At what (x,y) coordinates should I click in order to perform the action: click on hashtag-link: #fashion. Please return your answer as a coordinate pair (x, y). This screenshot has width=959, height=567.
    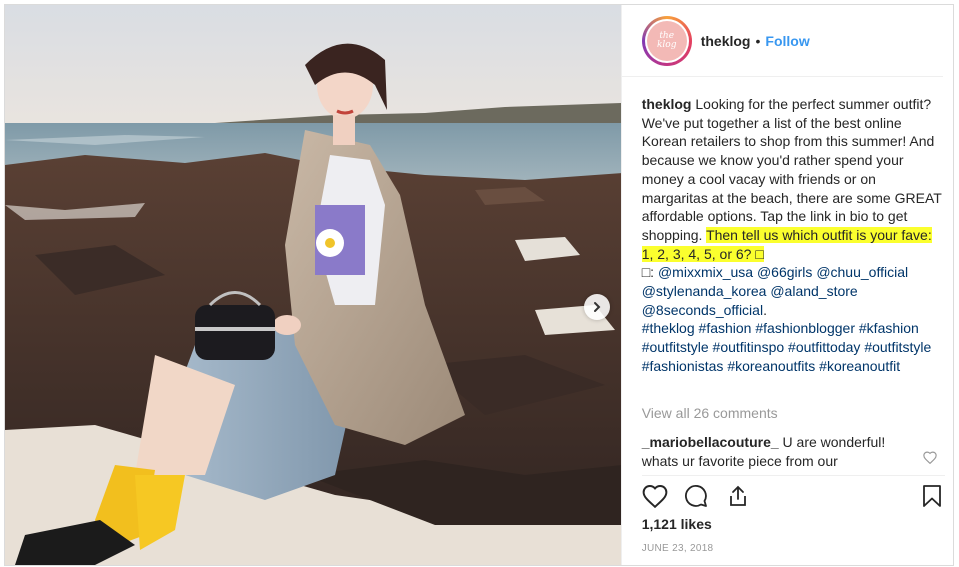
    Looking at the image, I should click on (725, 328).